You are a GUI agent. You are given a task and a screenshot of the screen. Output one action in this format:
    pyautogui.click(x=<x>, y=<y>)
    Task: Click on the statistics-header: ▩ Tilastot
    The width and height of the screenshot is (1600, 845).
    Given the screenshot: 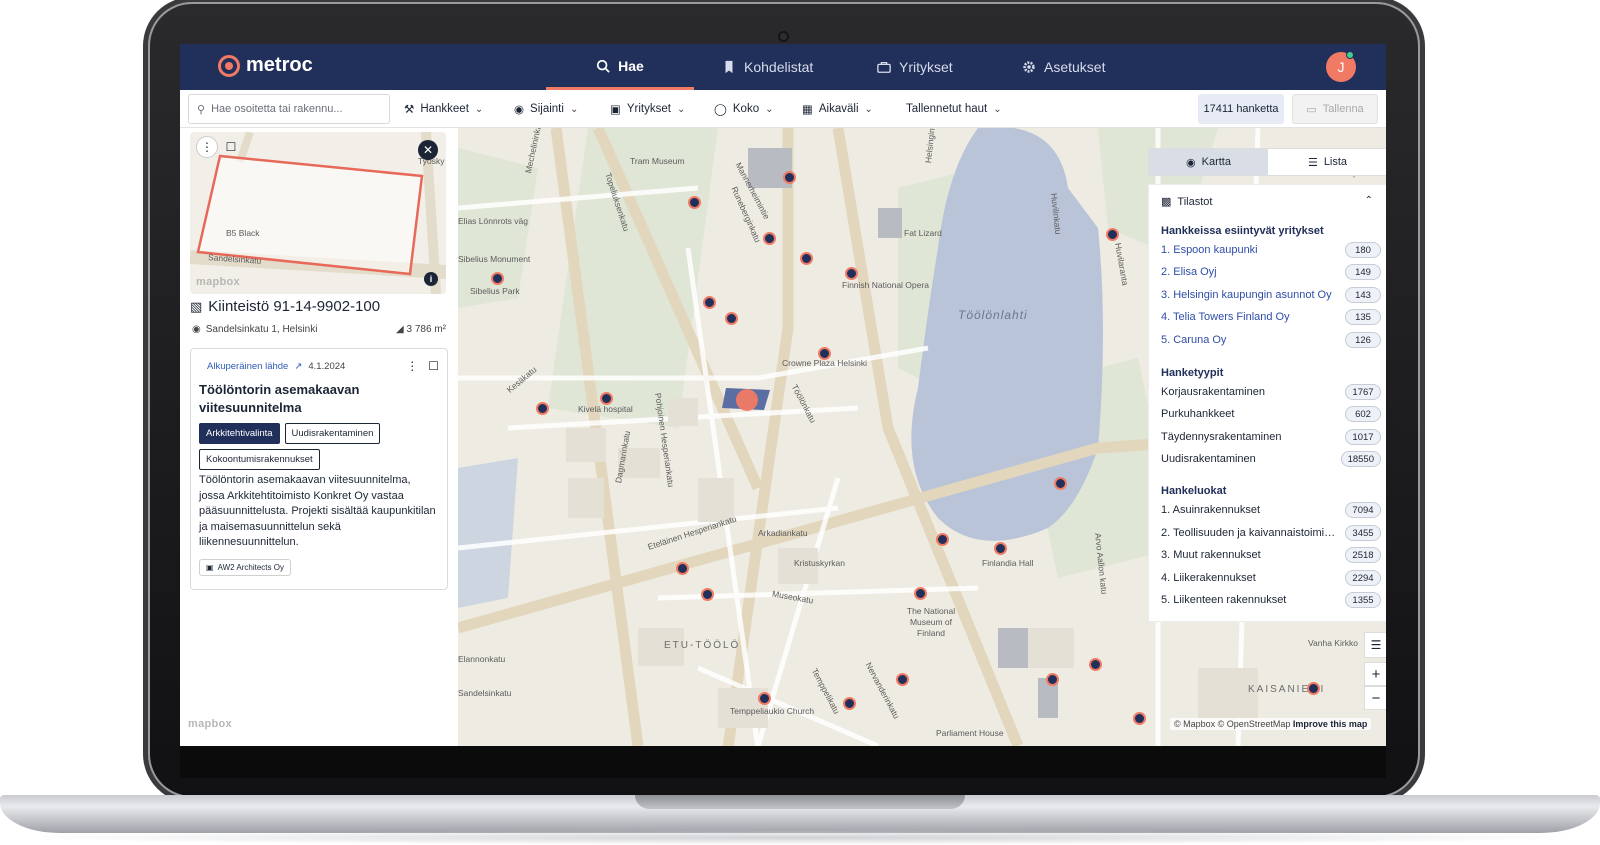 What is the action you would take?
    pyautogui.click(x=1186, y=202)
    